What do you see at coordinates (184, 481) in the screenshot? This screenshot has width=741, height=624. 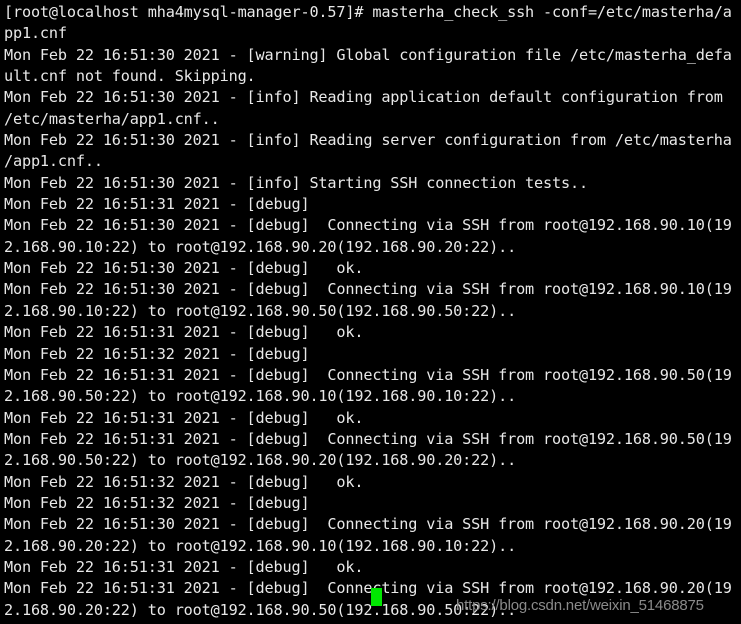 I see `terminal-line: Mon Feb 22 16:51:32 2021 - [debug] ok.` at bounding box center [184, 481].